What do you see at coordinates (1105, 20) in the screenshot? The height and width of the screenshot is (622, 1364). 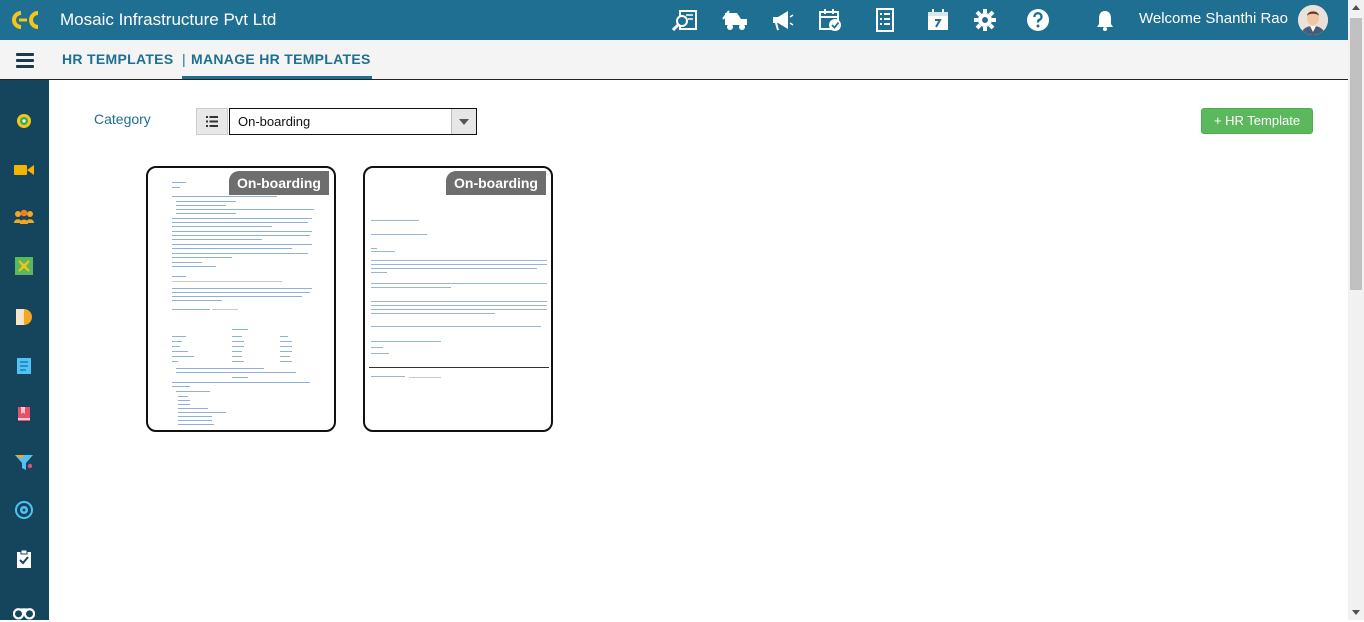 I see `bell-icon` at bounding box center [1105, 20].